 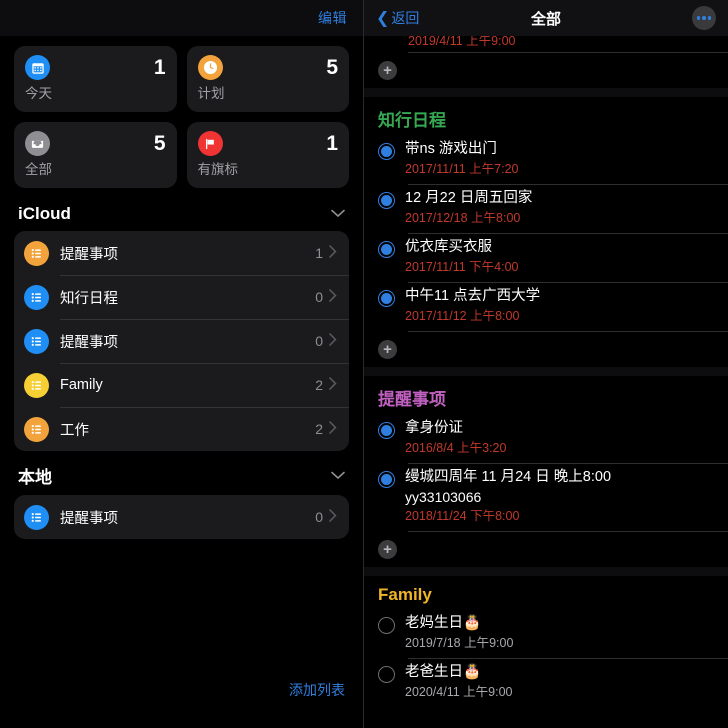 What do you see at coordinates (181, 18) in the screenshot?
I see `left-nav-bar: 编辑` at bounding box center [181, 18].